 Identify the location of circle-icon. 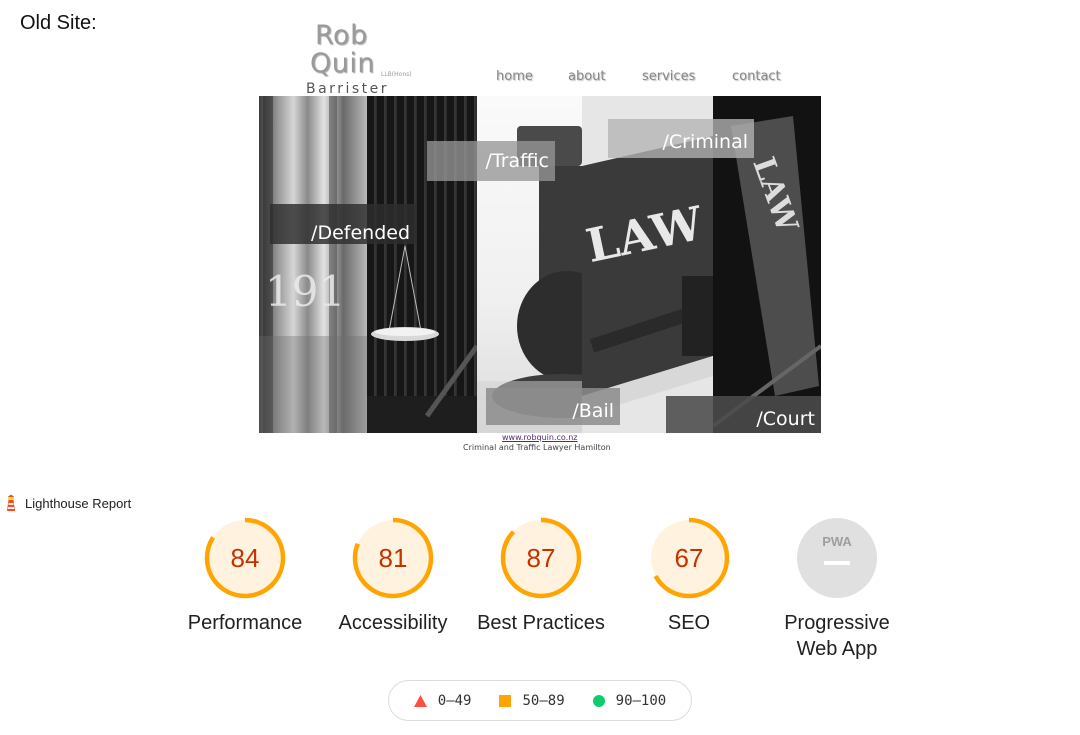
(598, 700).